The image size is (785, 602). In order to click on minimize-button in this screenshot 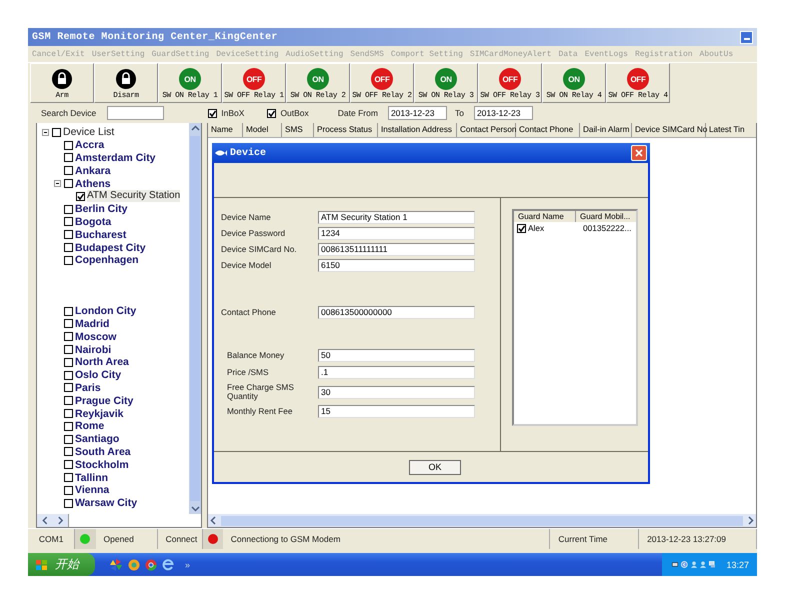, I will do `click(746, 37)`.